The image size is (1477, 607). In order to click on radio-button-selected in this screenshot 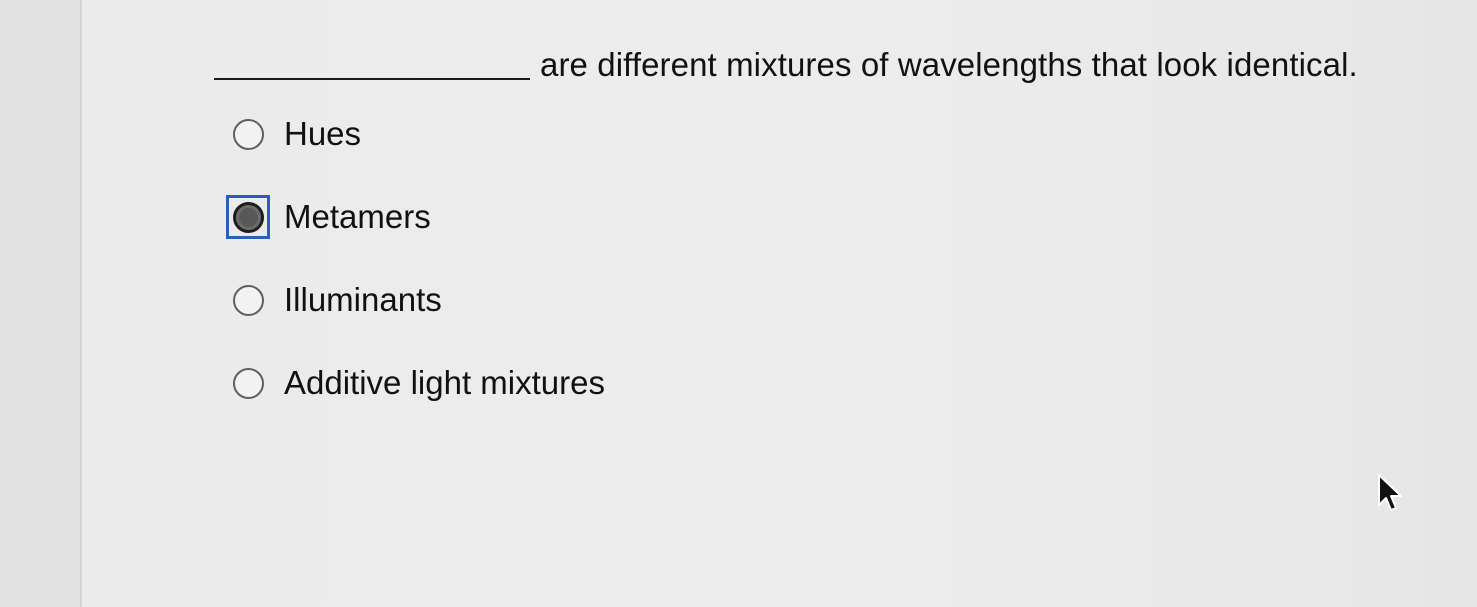, I will do `click(248, 217)`.